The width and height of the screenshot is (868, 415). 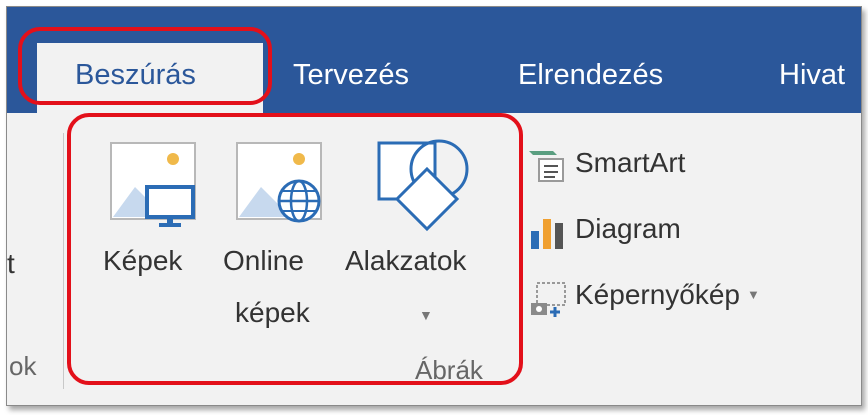 I want to click on group-separator, so click(x=63, y=261).